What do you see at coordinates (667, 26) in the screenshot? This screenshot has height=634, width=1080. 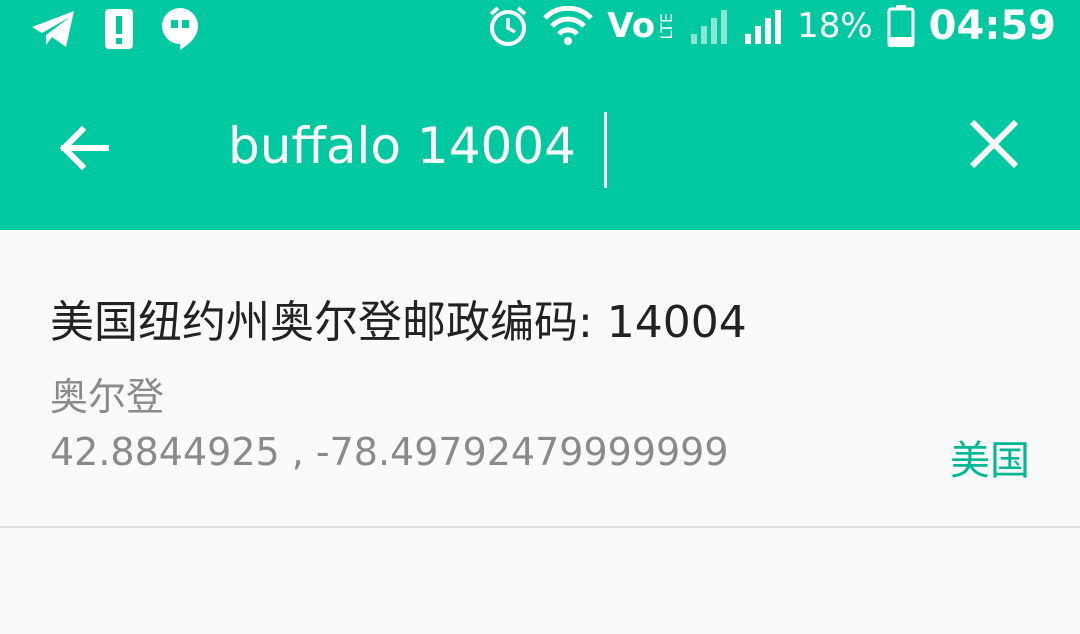 I see `lte-label: LTE` at bounding box center [667, 26].